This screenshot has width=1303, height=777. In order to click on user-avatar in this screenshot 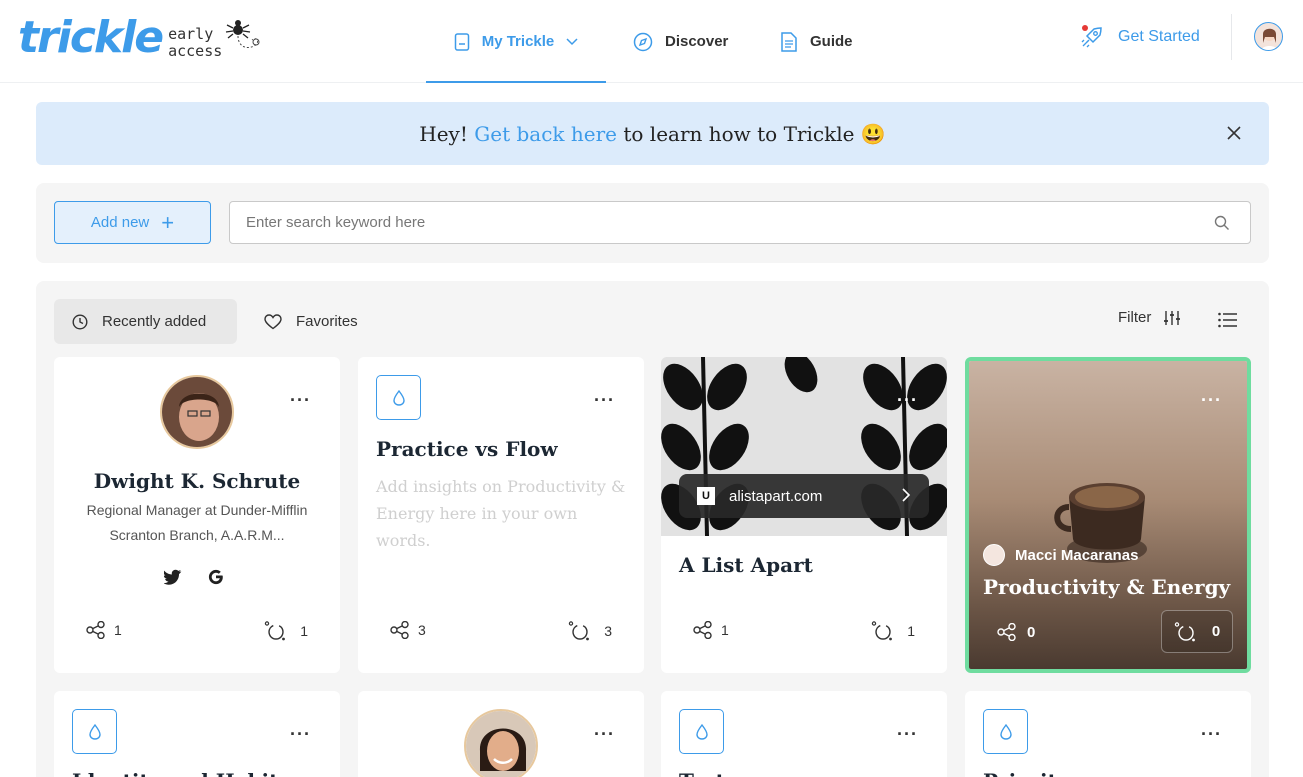, I will do `click(1268, 36)`.